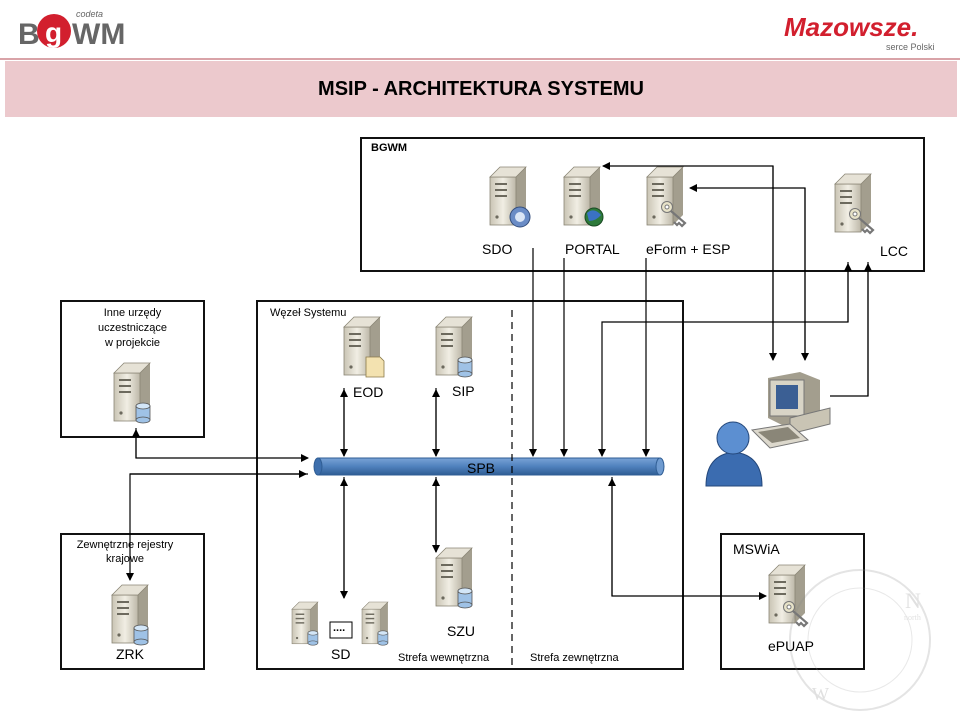 Image resolution: width=960 pixels, height=716 pixels. I want to click on lcc-label: LCC, so click(894, 251).